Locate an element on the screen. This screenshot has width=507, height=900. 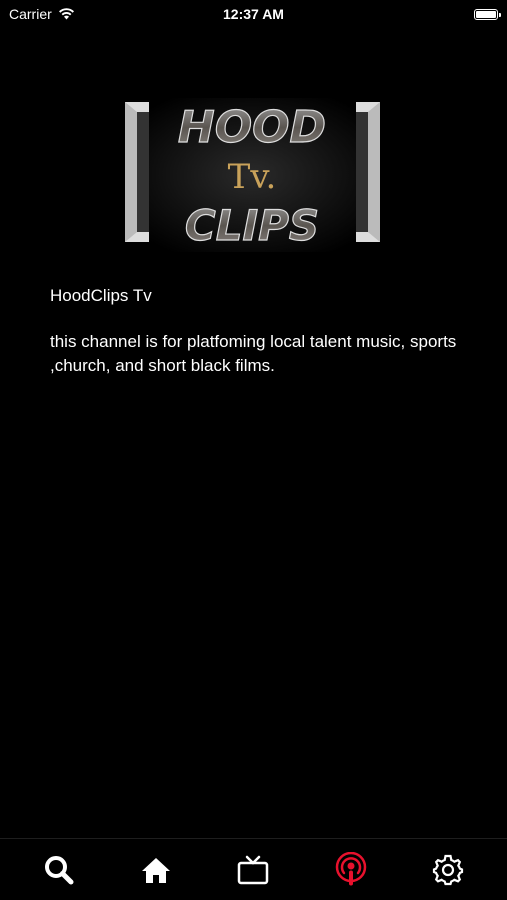
tv-icon is located at coordinates (253, 869).